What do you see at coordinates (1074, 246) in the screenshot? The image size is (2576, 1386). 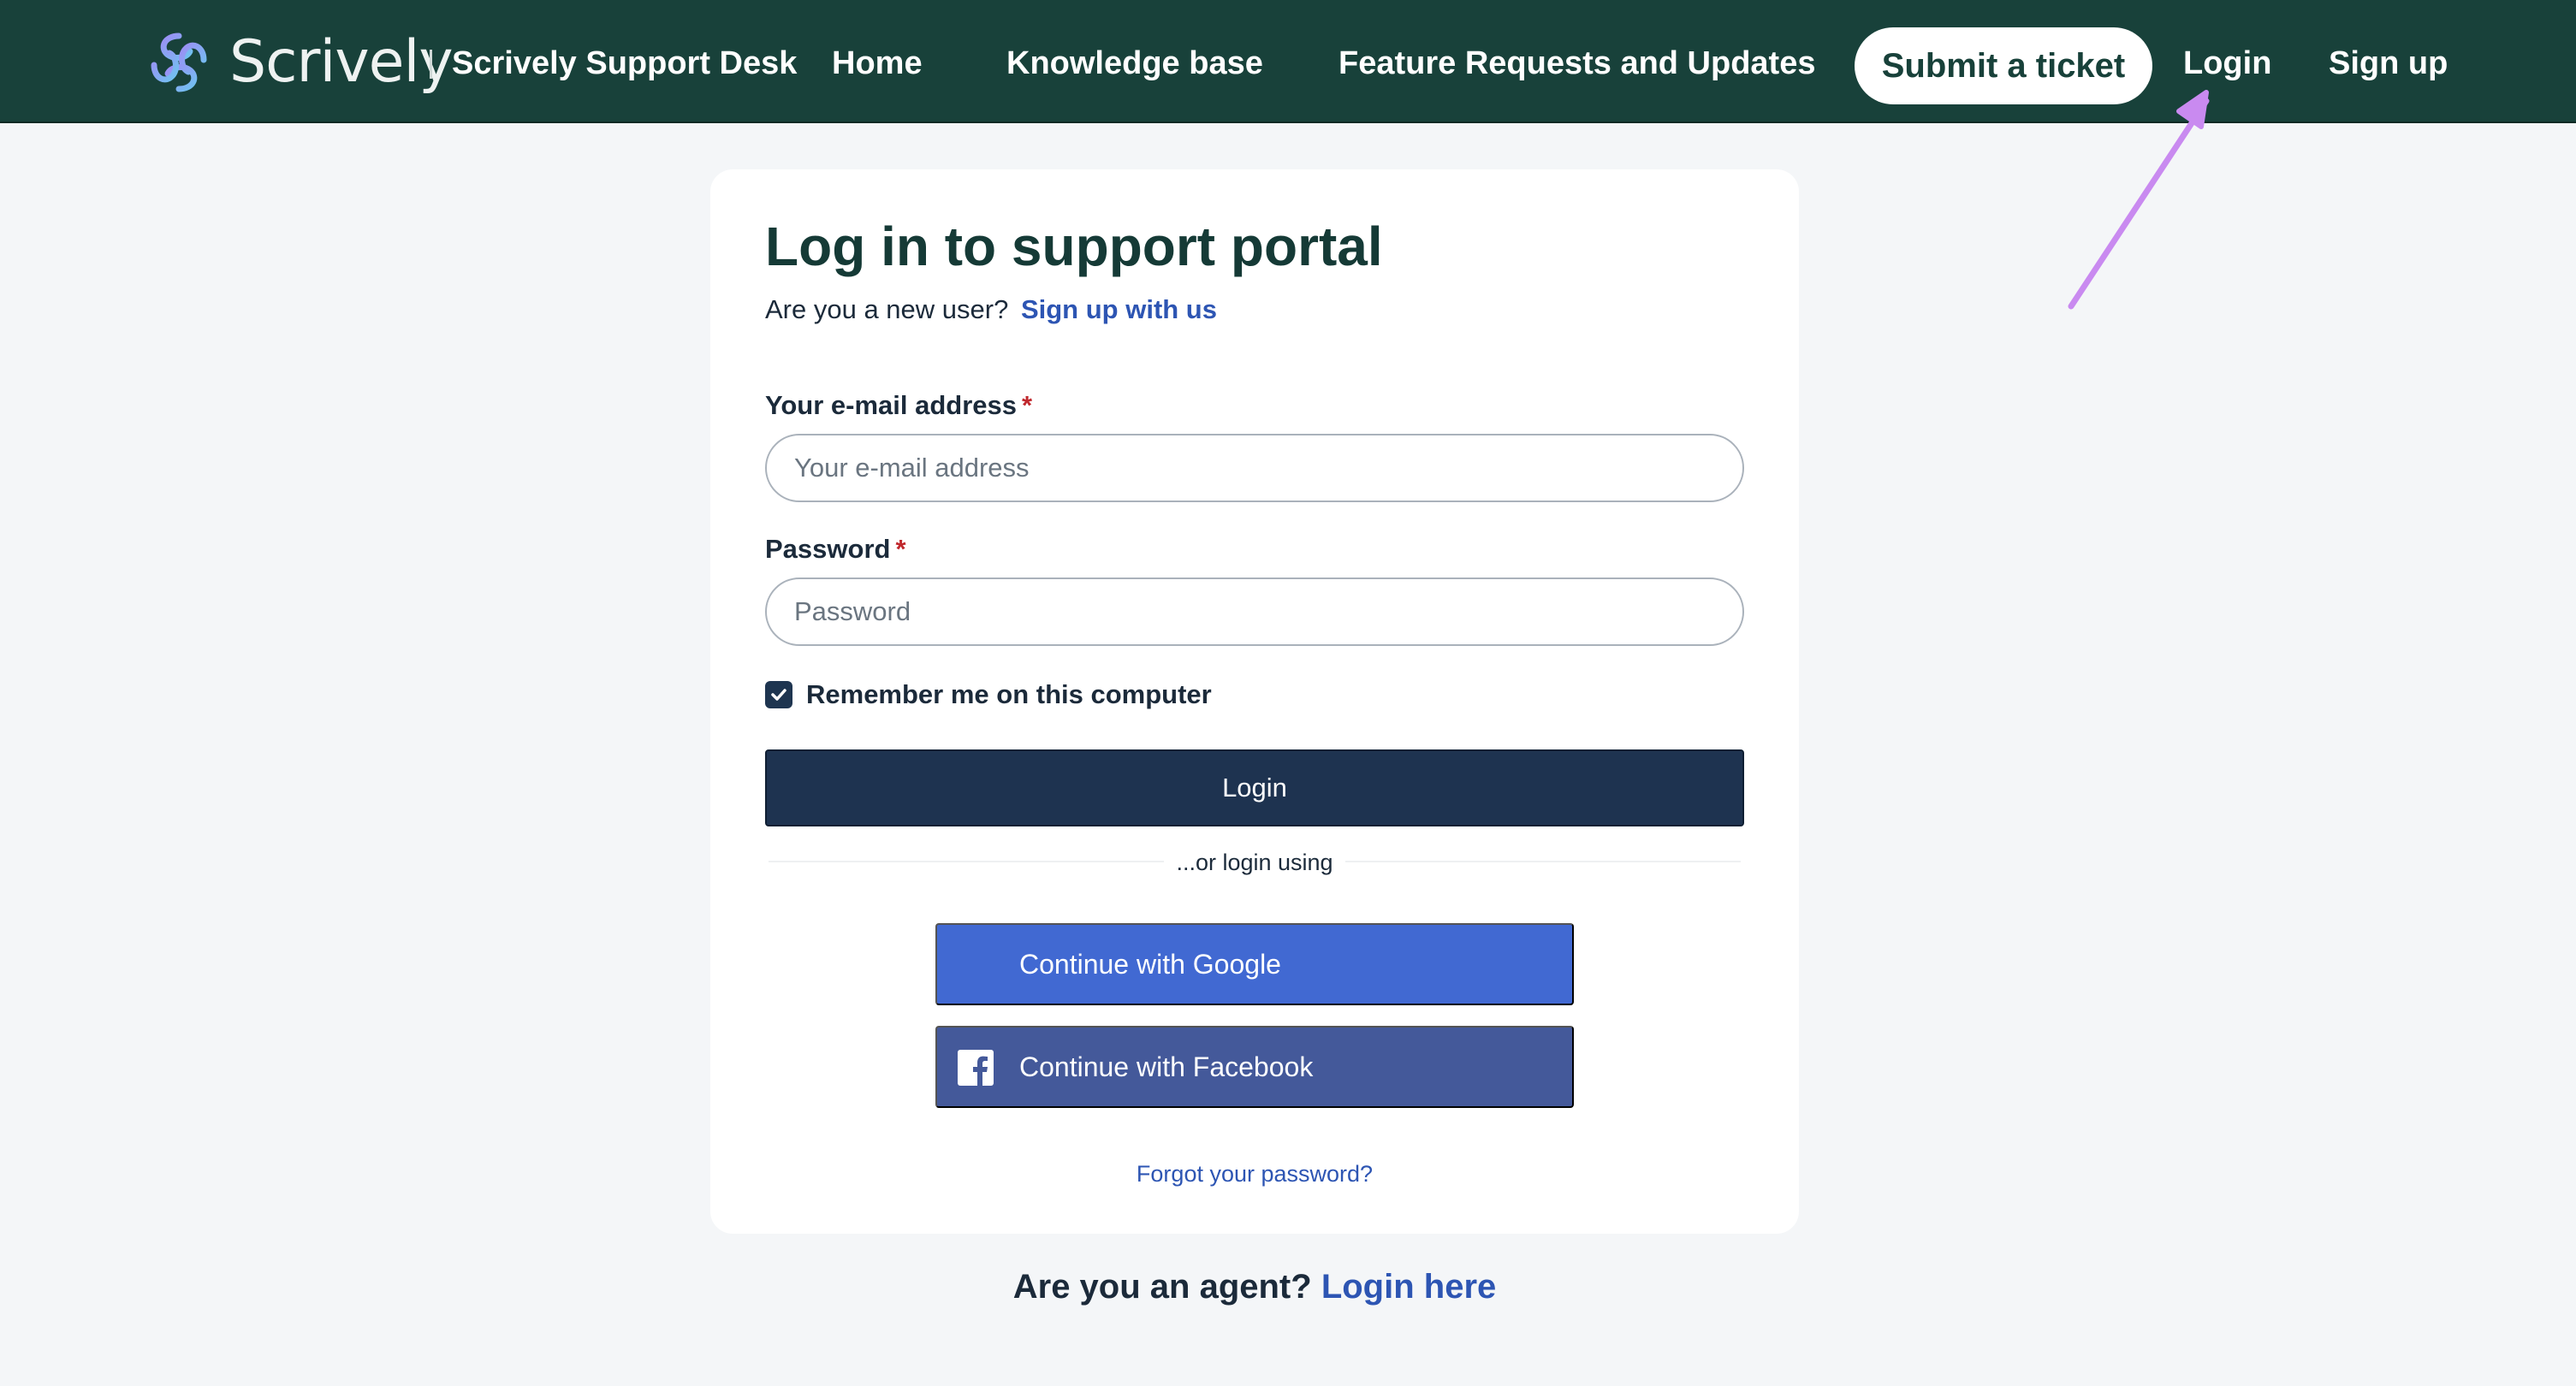 I see `page-title: Log in to support portal` at bounding box center [1074, 246].